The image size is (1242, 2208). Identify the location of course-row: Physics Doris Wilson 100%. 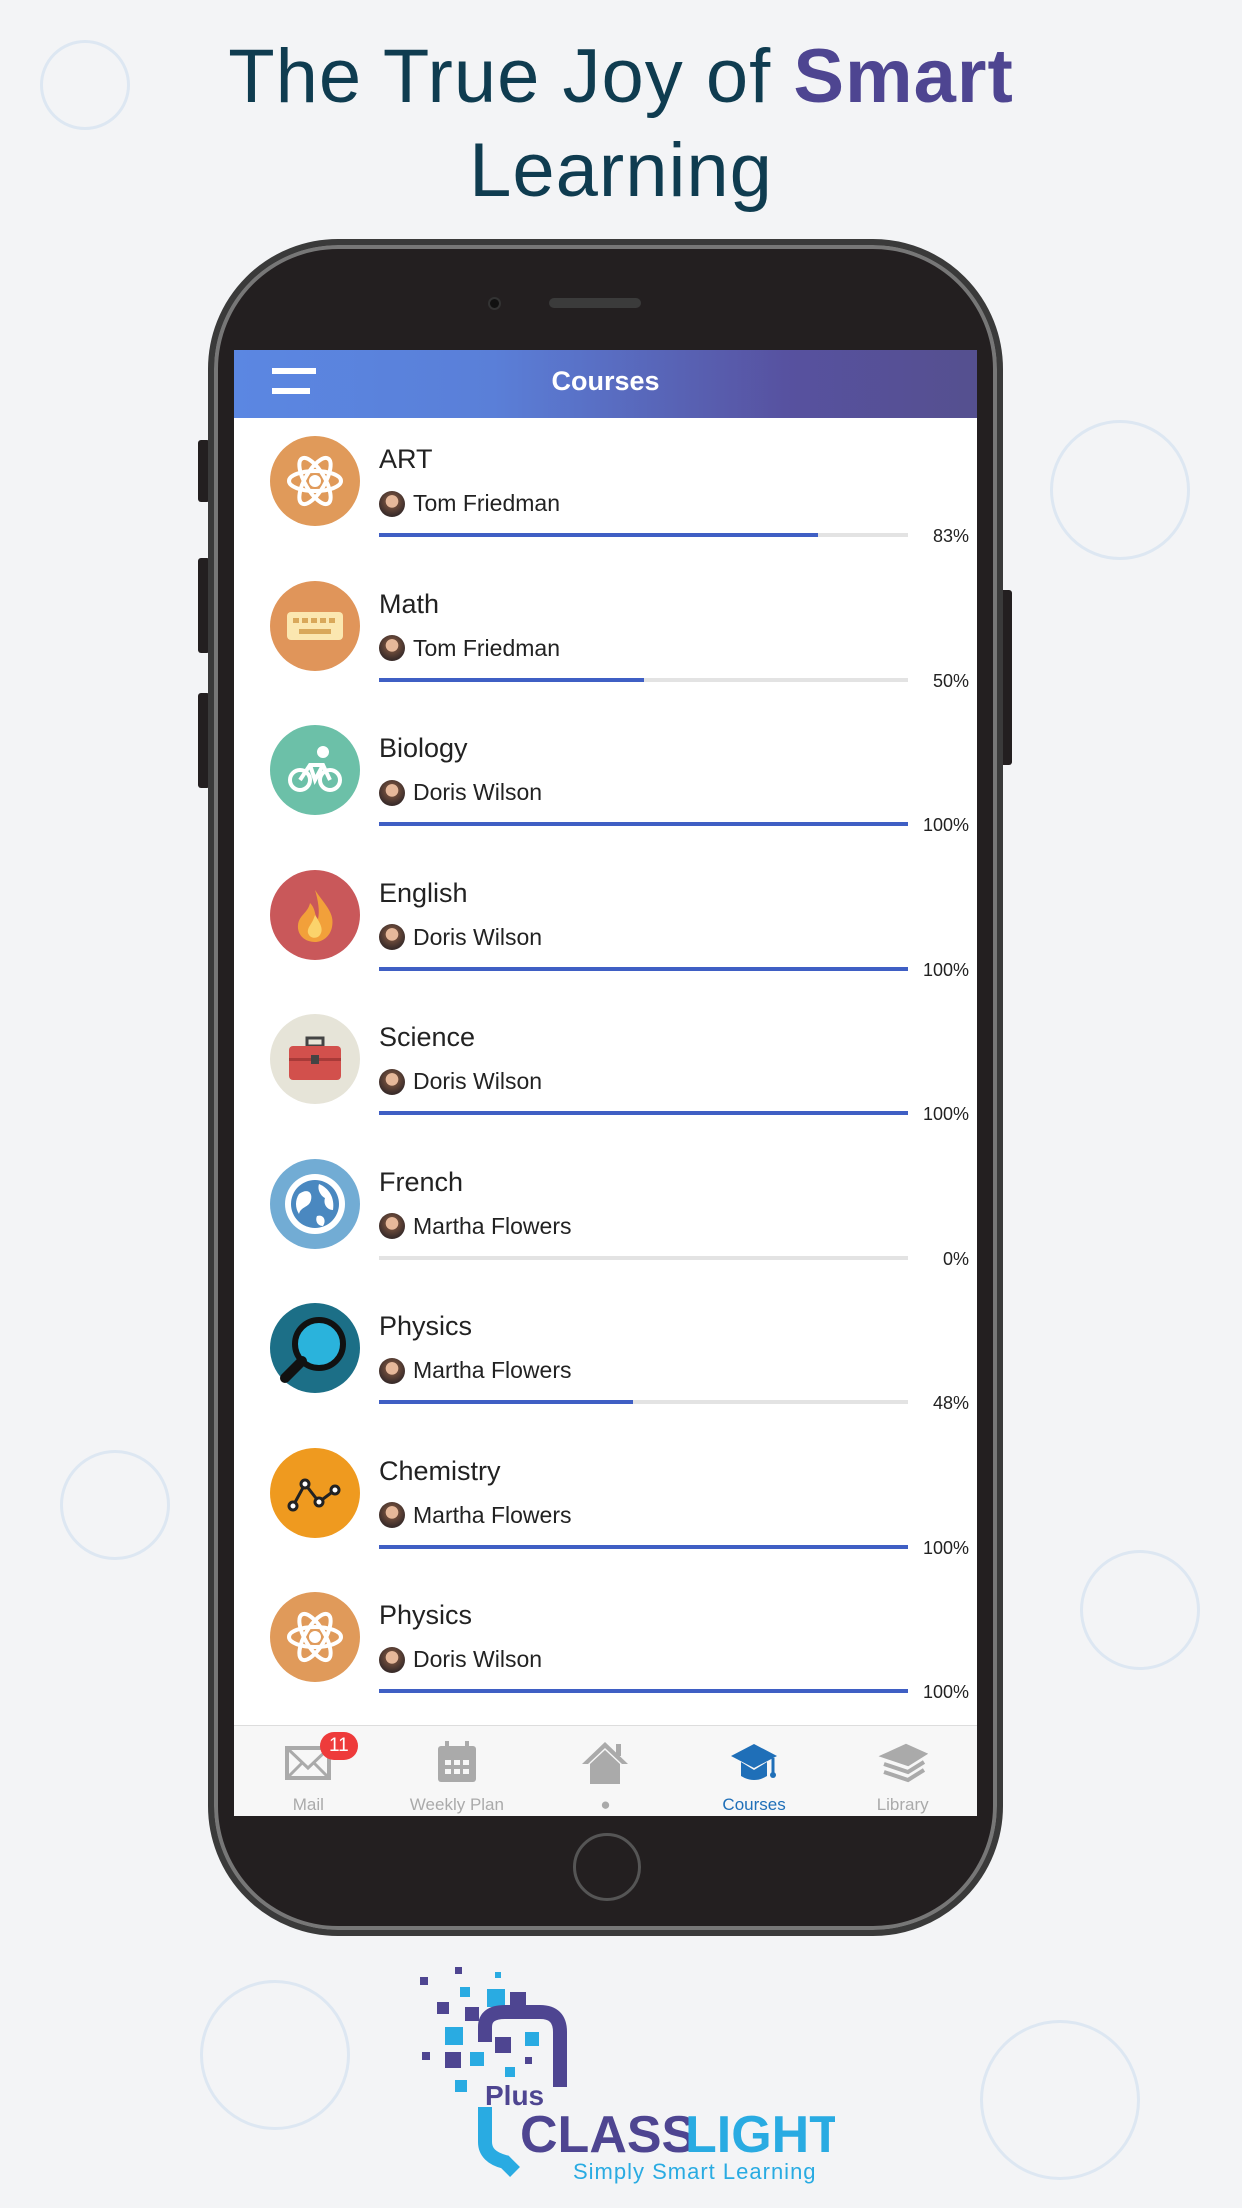
(605, 1646).